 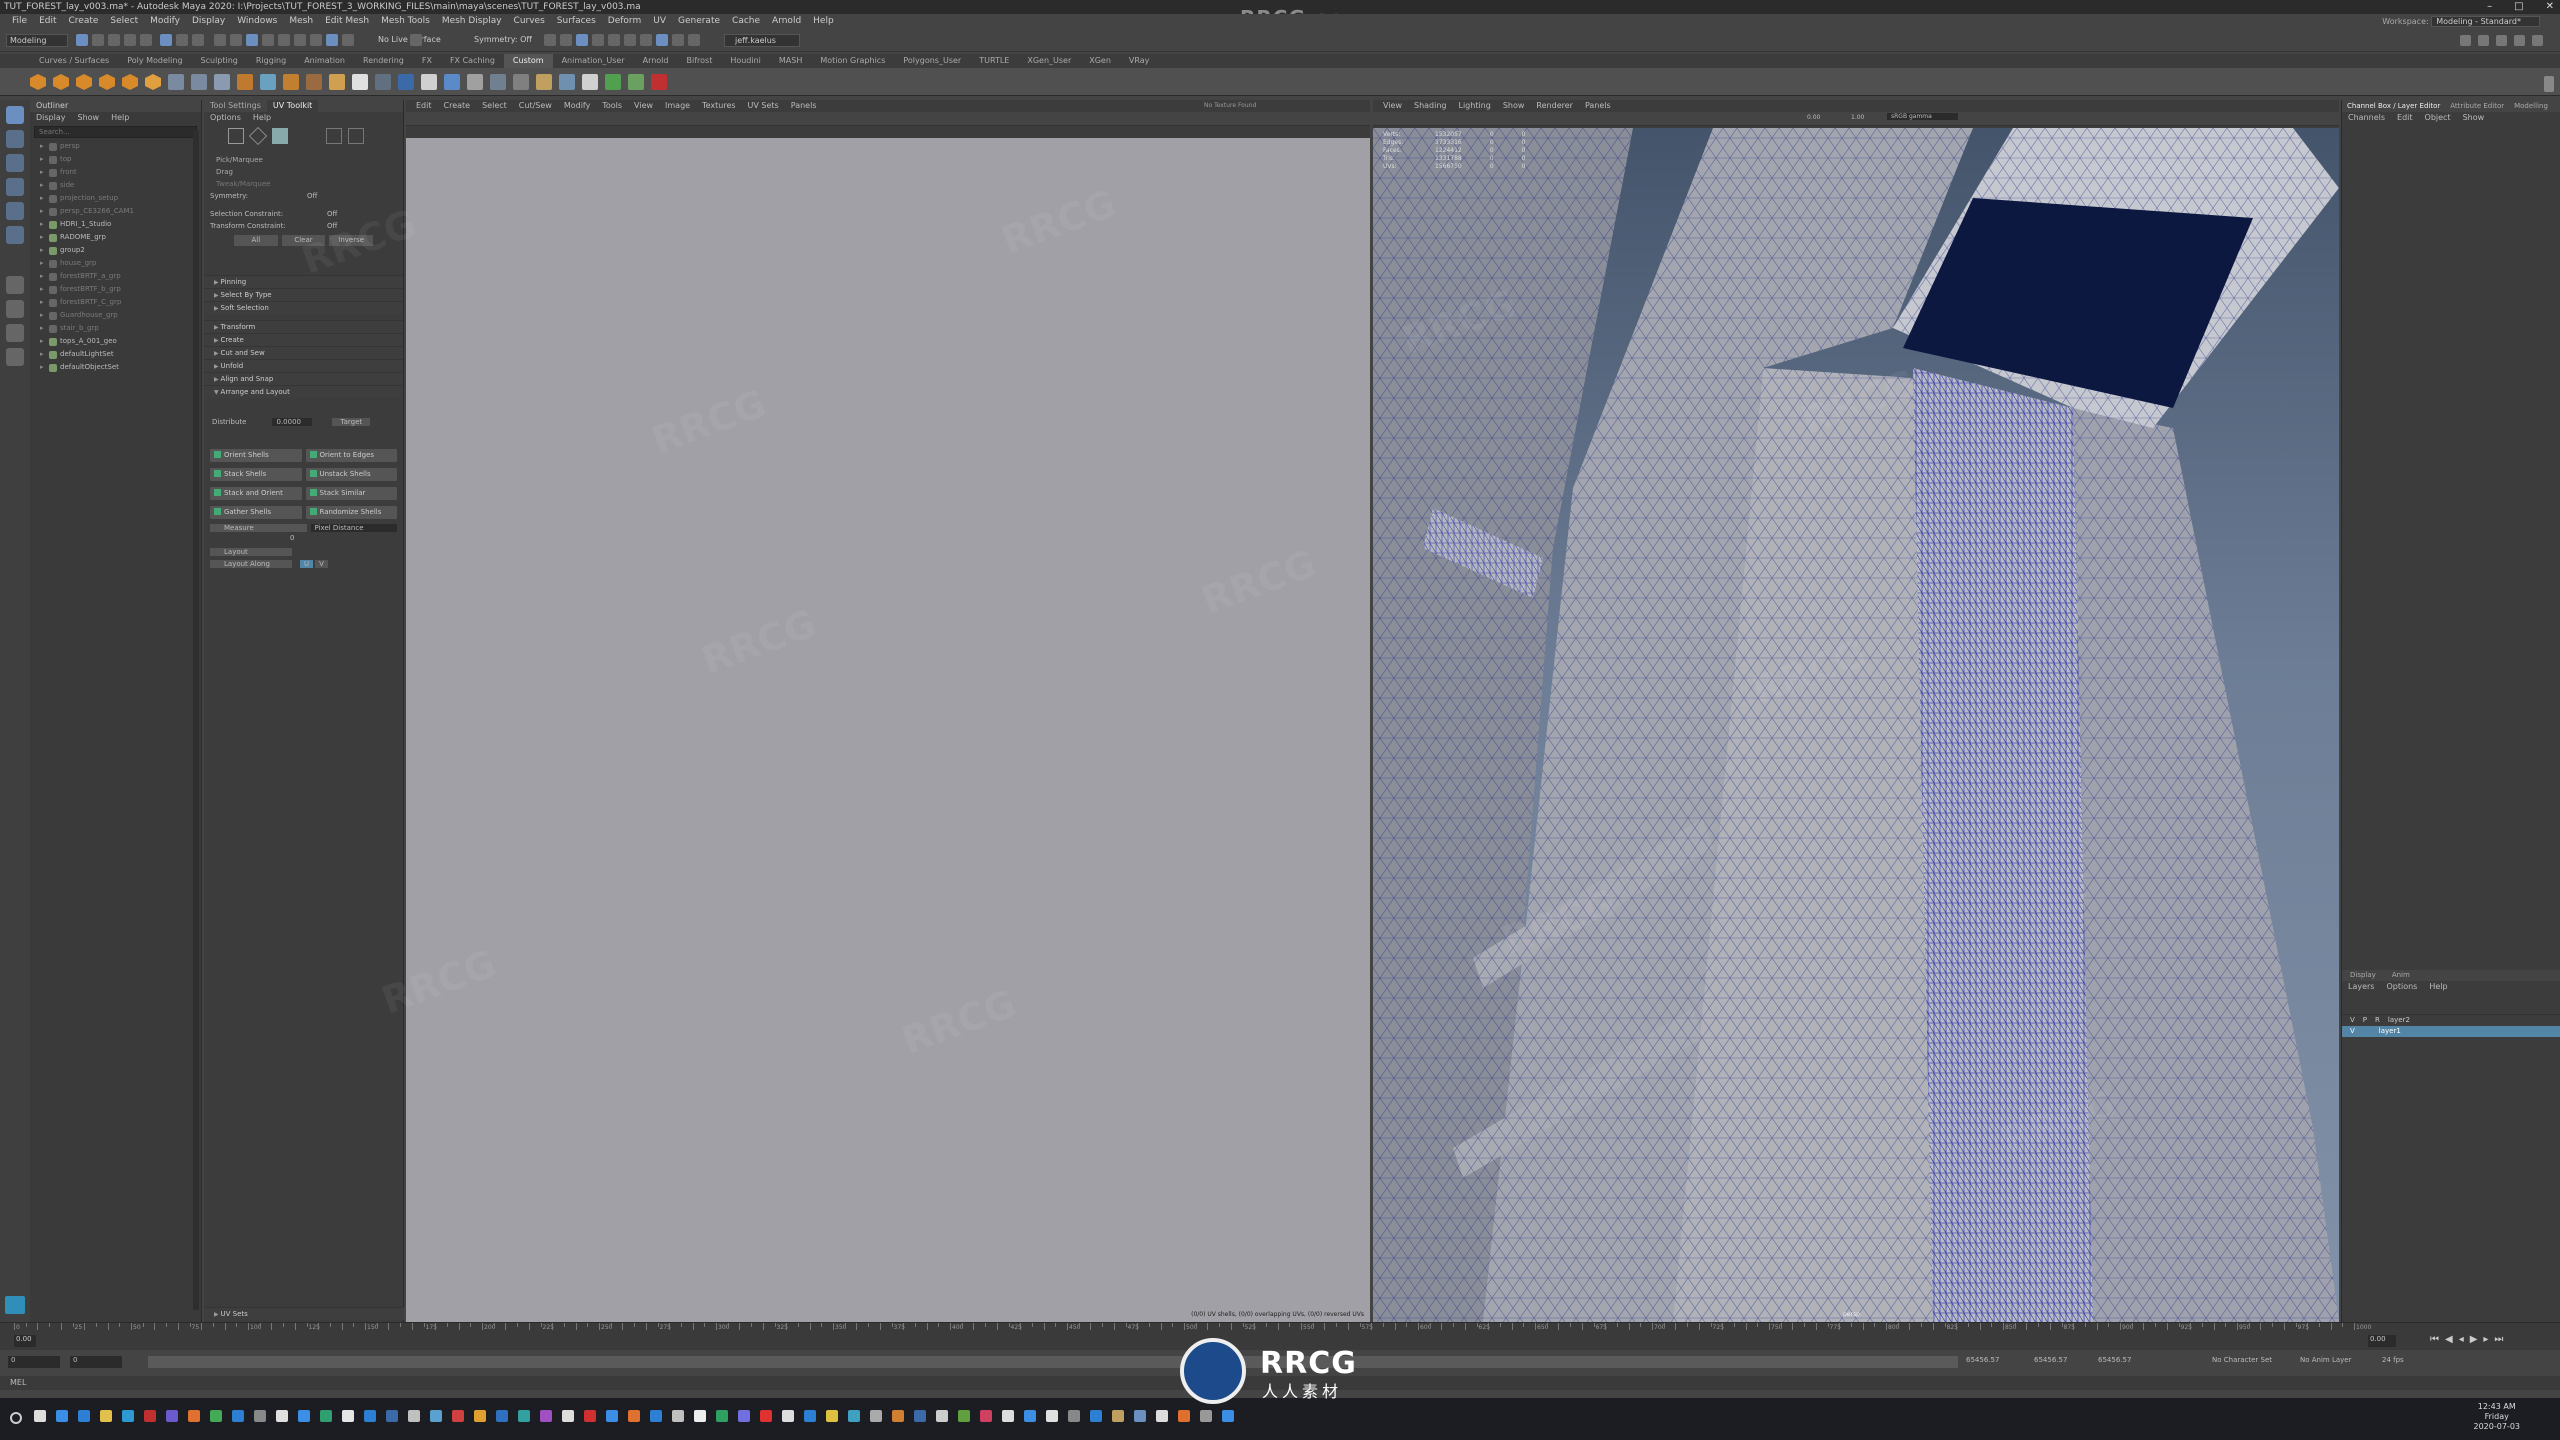 What do you see at coordinates (2325, 1360) in the screenshot?
I see `anim-layer-dropdown: No Anim Layer` at bounding box center [2325, 1360].